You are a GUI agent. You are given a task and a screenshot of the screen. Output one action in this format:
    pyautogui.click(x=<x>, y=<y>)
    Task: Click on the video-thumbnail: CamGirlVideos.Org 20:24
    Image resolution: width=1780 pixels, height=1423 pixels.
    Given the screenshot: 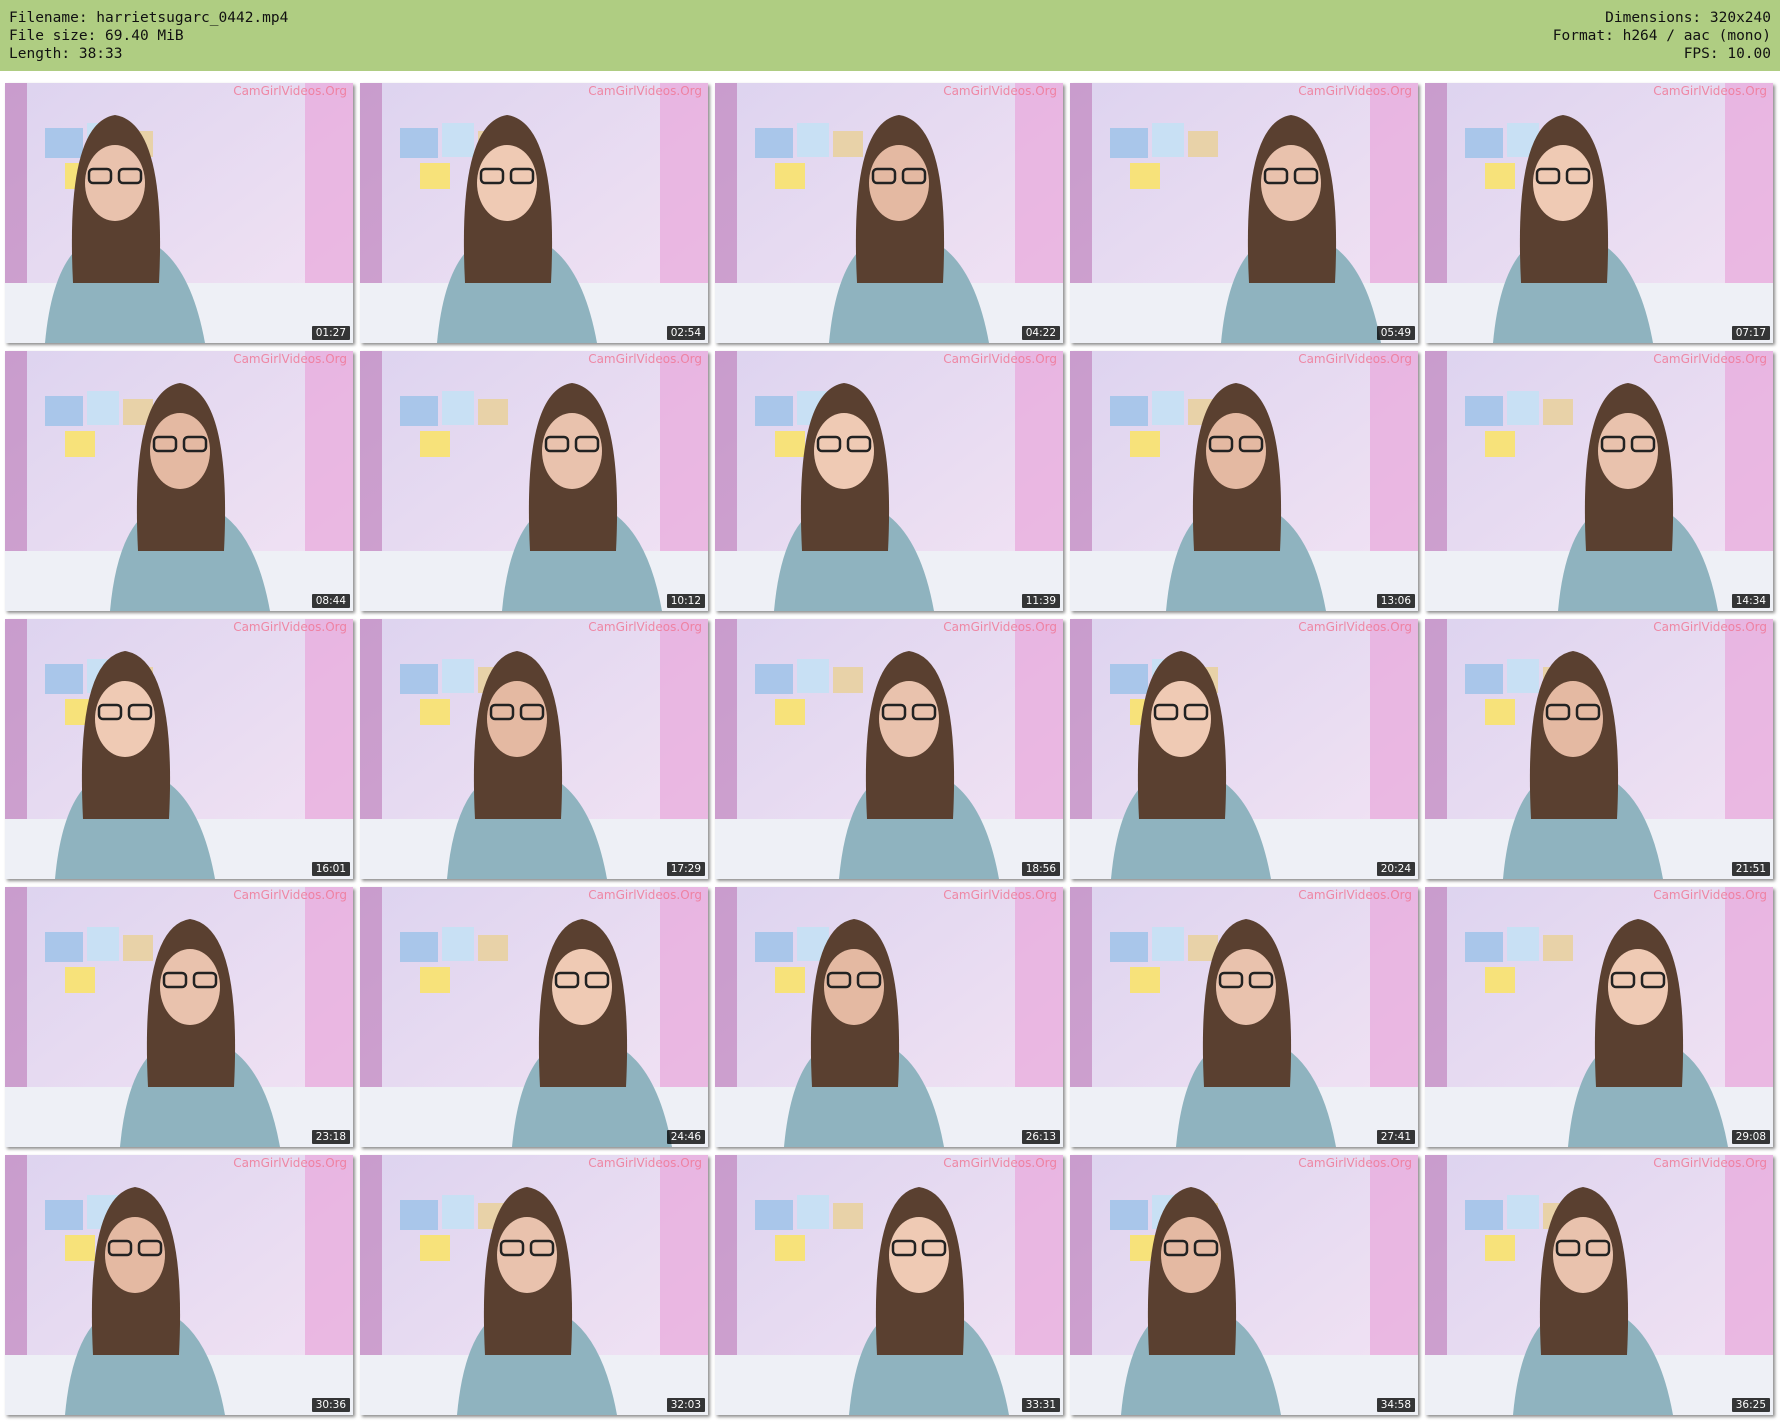 What is the action you would take?
    pyautogui.click(x=1244, y=749)
    